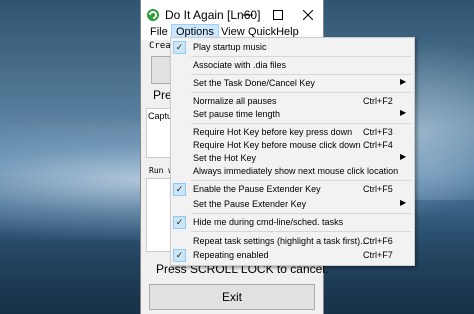  Describe the element at coordinates (235, 101) in the screenshot. I see `menu-item-label: Normalize all pauses` at that location.